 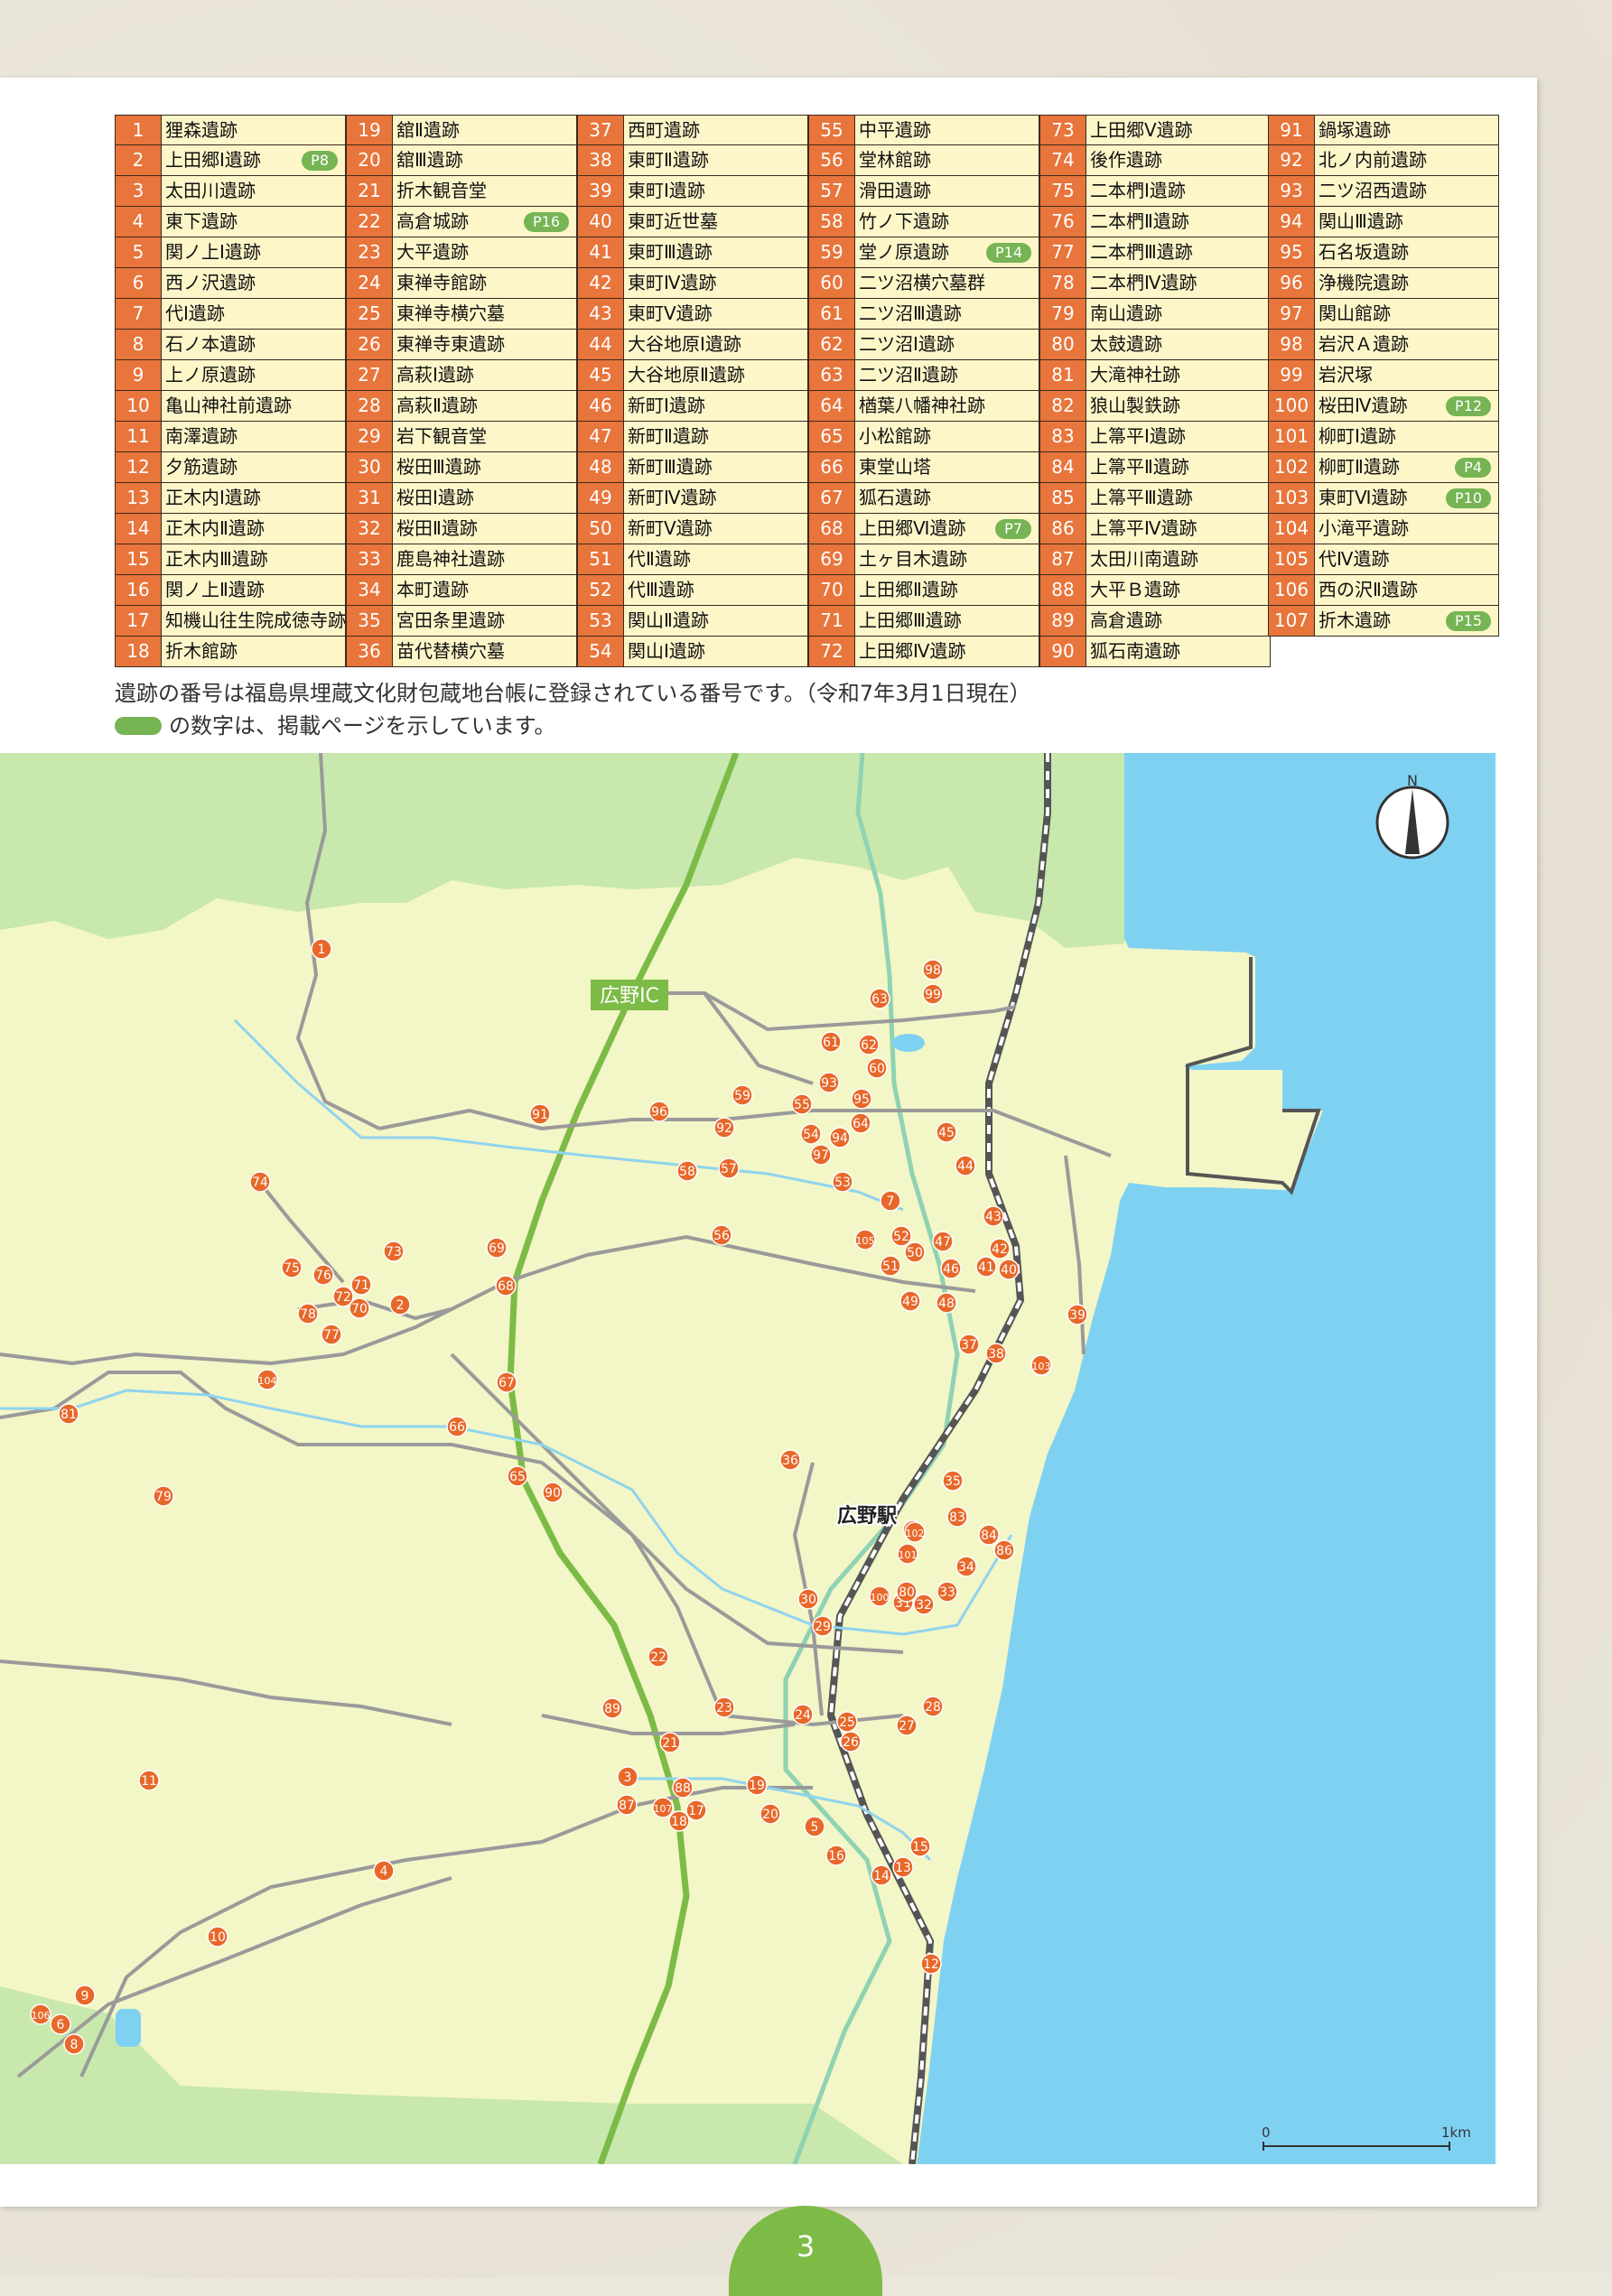 I want to click on site-marker-27: 27, so click(x=907, y=1725).